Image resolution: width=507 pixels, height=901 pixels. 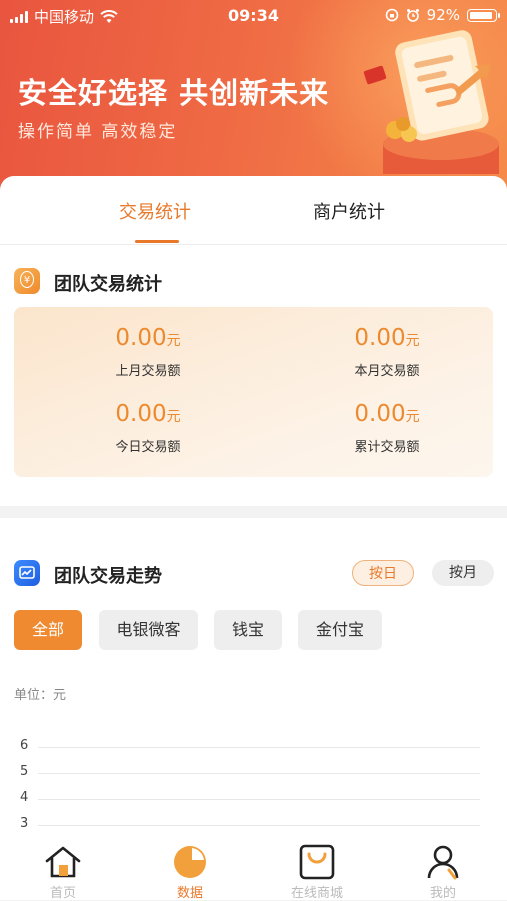 I want to click on toggle-by-day: 按日, so click(x=383, y=573).